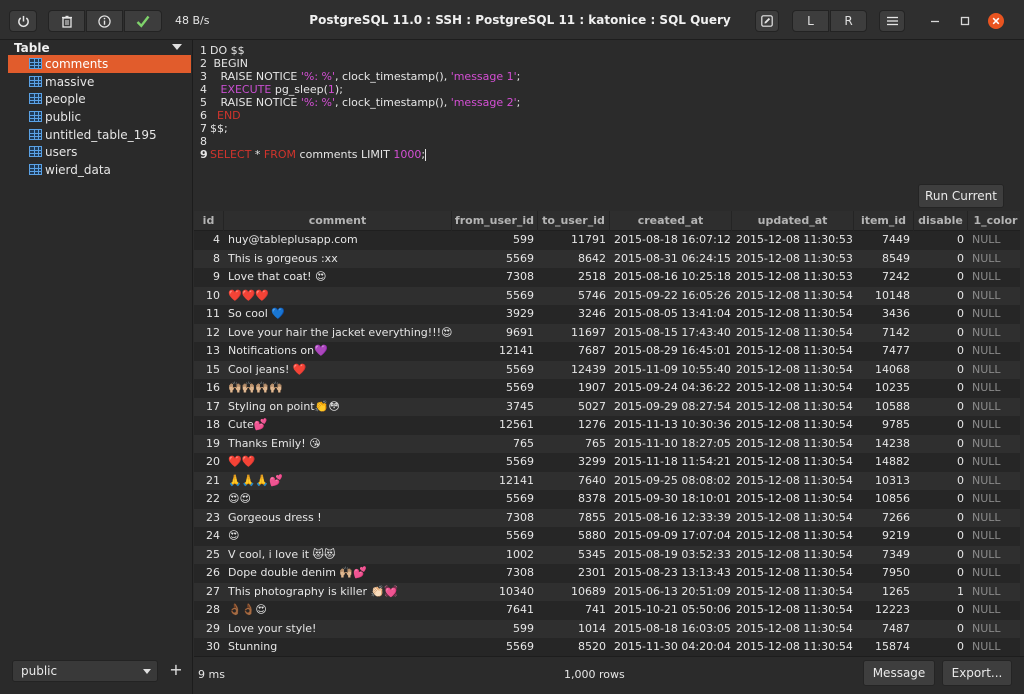  What do you see at coordinates (493, 610) in the screenshot?
I see `cell-from-user-id: 7641` at bounding box center [493, 610].